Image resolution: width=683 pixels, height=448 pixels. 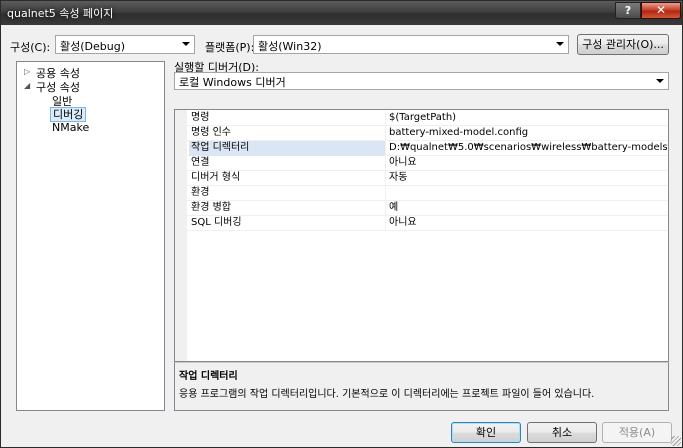 What do you see at coordinates (411, 44) in the screenshot?
I see `platform-select: 활성(Win32)` at bounding box center [411, 44].